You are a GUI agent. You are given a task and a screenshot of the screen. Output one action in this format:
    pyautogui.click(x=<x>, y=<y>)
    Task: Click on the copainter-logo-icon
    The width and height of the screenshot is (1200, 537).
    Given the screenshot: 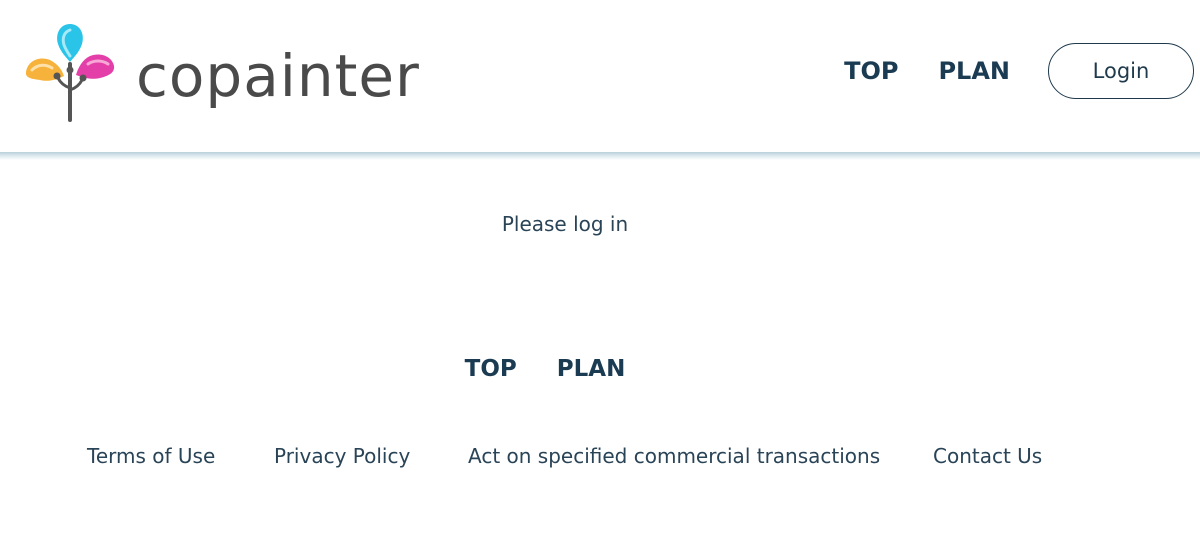 What is the action you would take?
    pyautogui.click(x=70, y=73)
    